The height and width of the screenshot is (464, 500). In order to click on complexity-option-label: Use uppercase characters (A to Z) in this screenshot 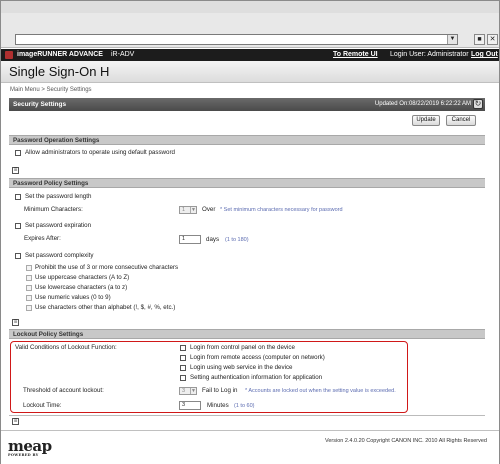, I will do `click(82, 277)`.